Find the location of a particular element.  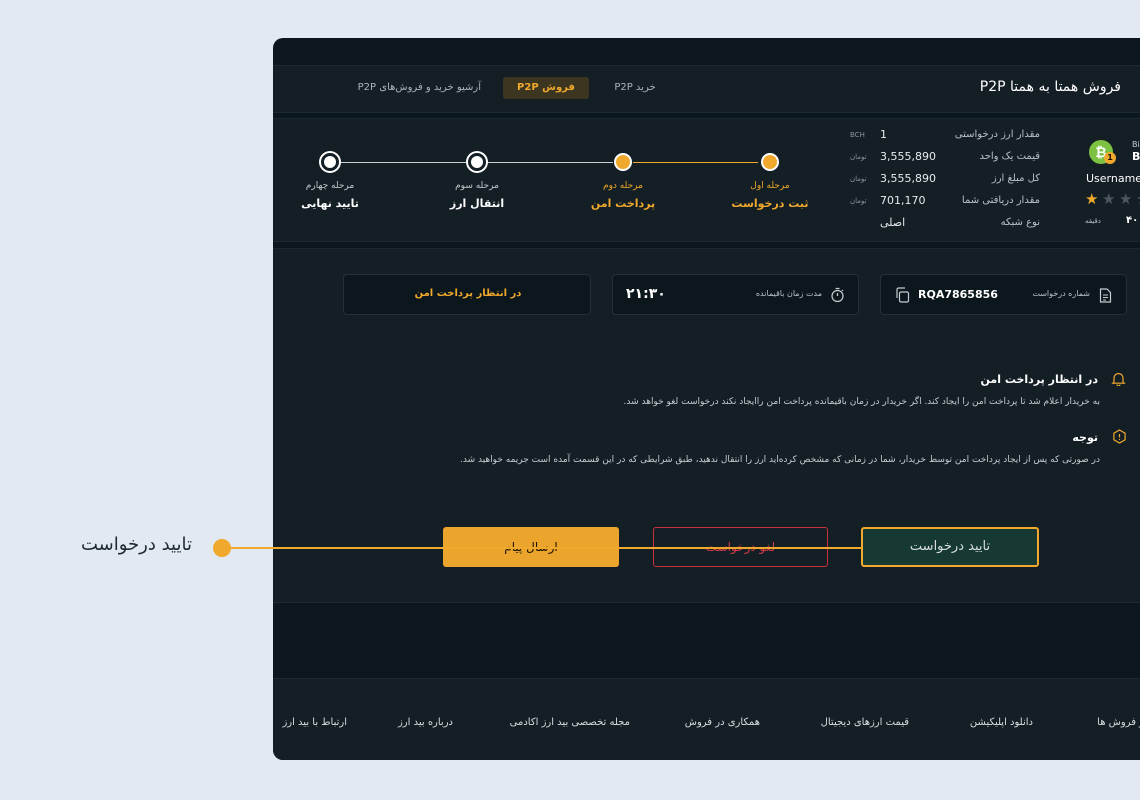

step-2-sub: مرحله دوم is located at coordinates (623, 186).